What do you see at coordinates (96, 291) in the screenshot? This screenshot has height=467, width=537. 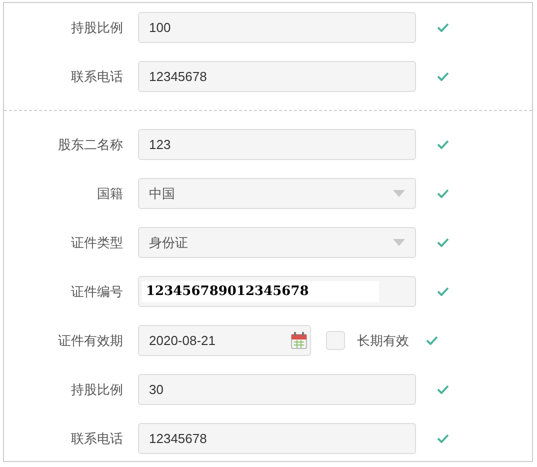 I see `field-label: 证件编号` at bounding box center [96, 291].